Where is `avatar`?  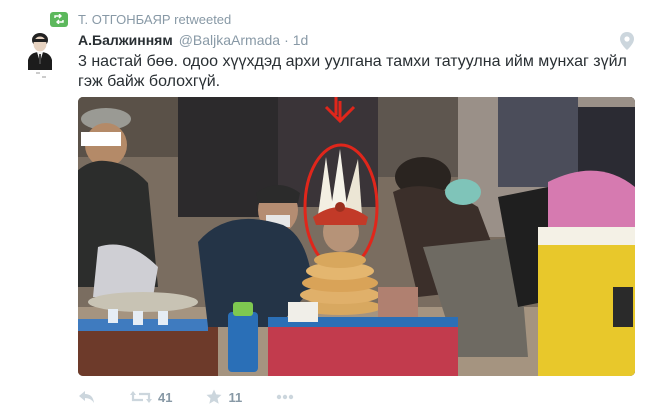 avatar is located at coordinates (40, 56).